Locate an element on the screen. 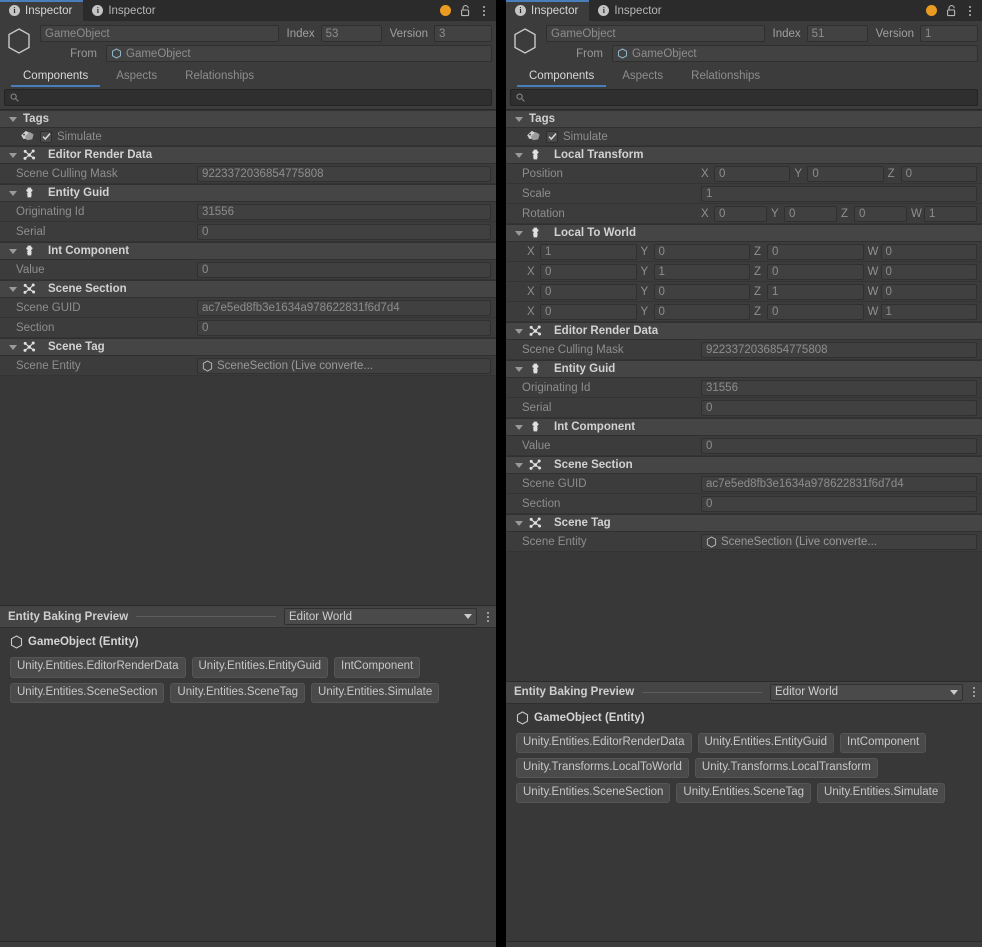 This screenshot has width=982, height=947. entity-index-field: 53 is located at coordinates (351, 33).